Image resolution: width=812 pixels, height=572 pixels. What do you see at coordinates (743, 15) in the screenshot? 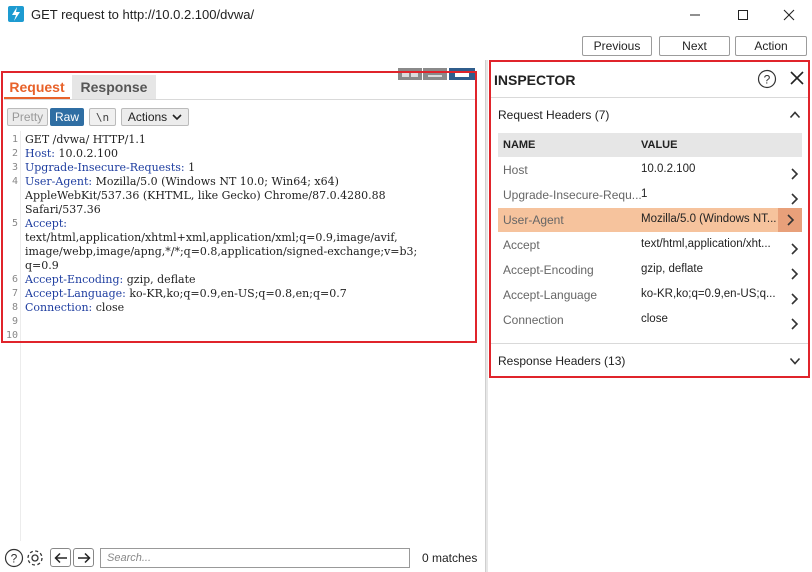
I see `maximize-icon` at bounding box center [743, 15].